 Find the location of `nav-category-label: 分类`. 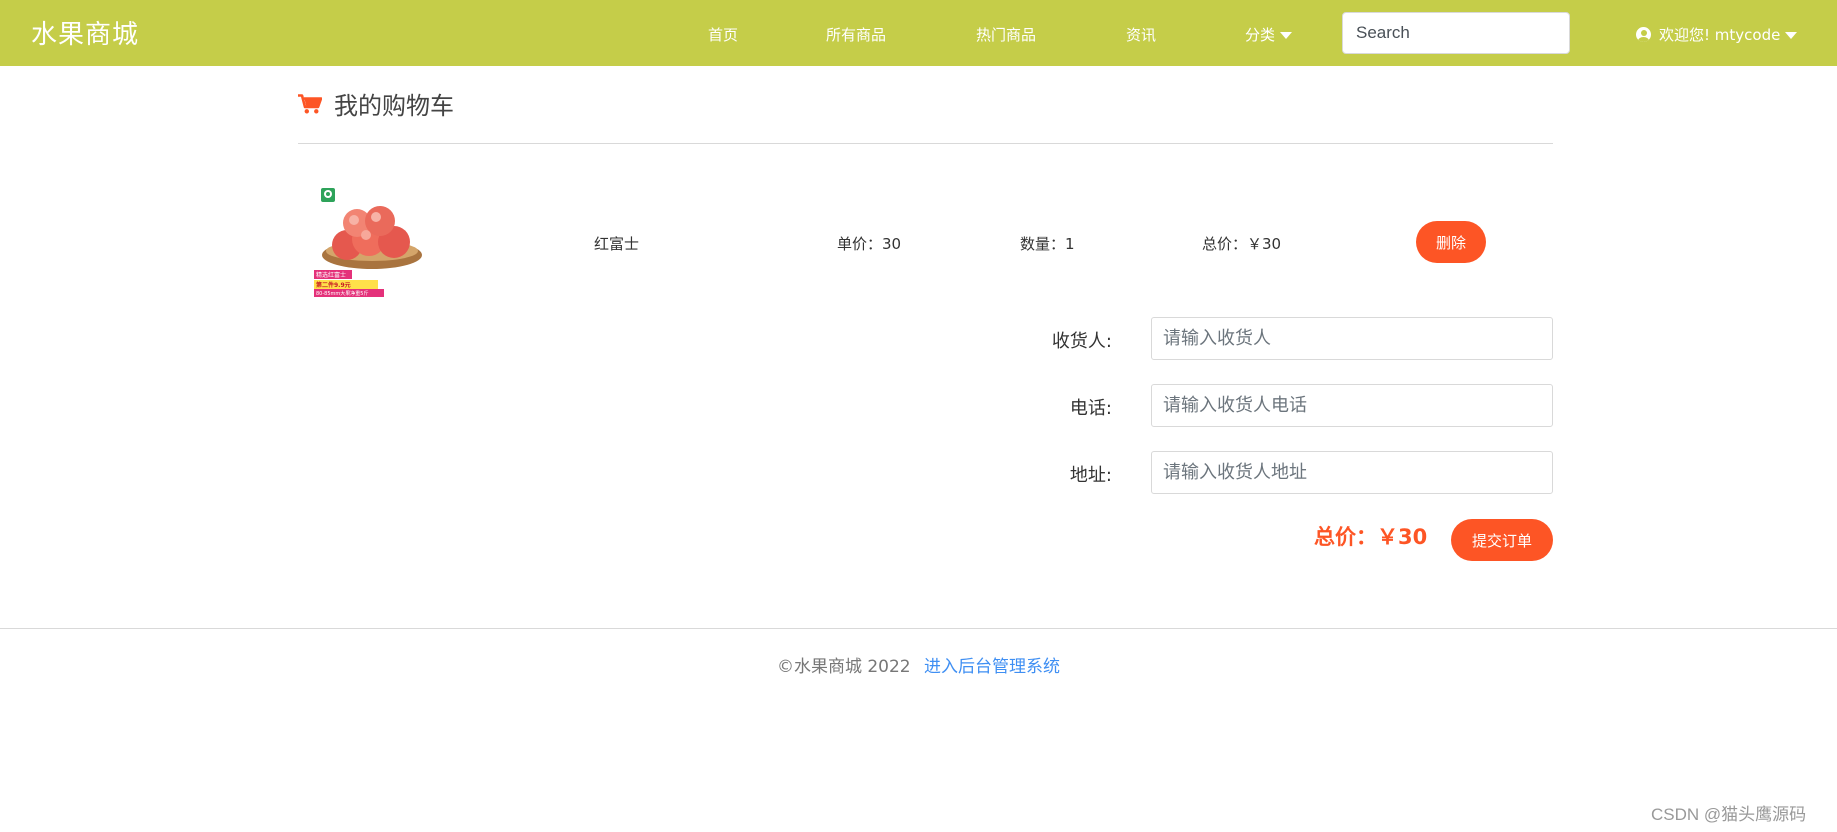

nav-category-label: 分类 is located at coordinates (1260, 35).